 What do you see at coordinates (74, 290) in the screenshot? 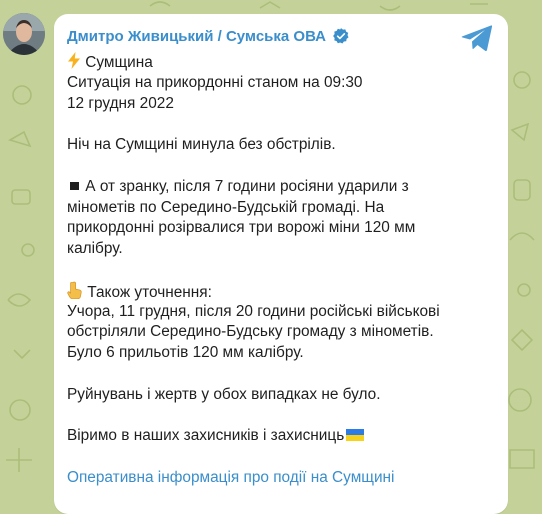
I see `pointing-up-hand-icon` at bounding box center [74, 290].